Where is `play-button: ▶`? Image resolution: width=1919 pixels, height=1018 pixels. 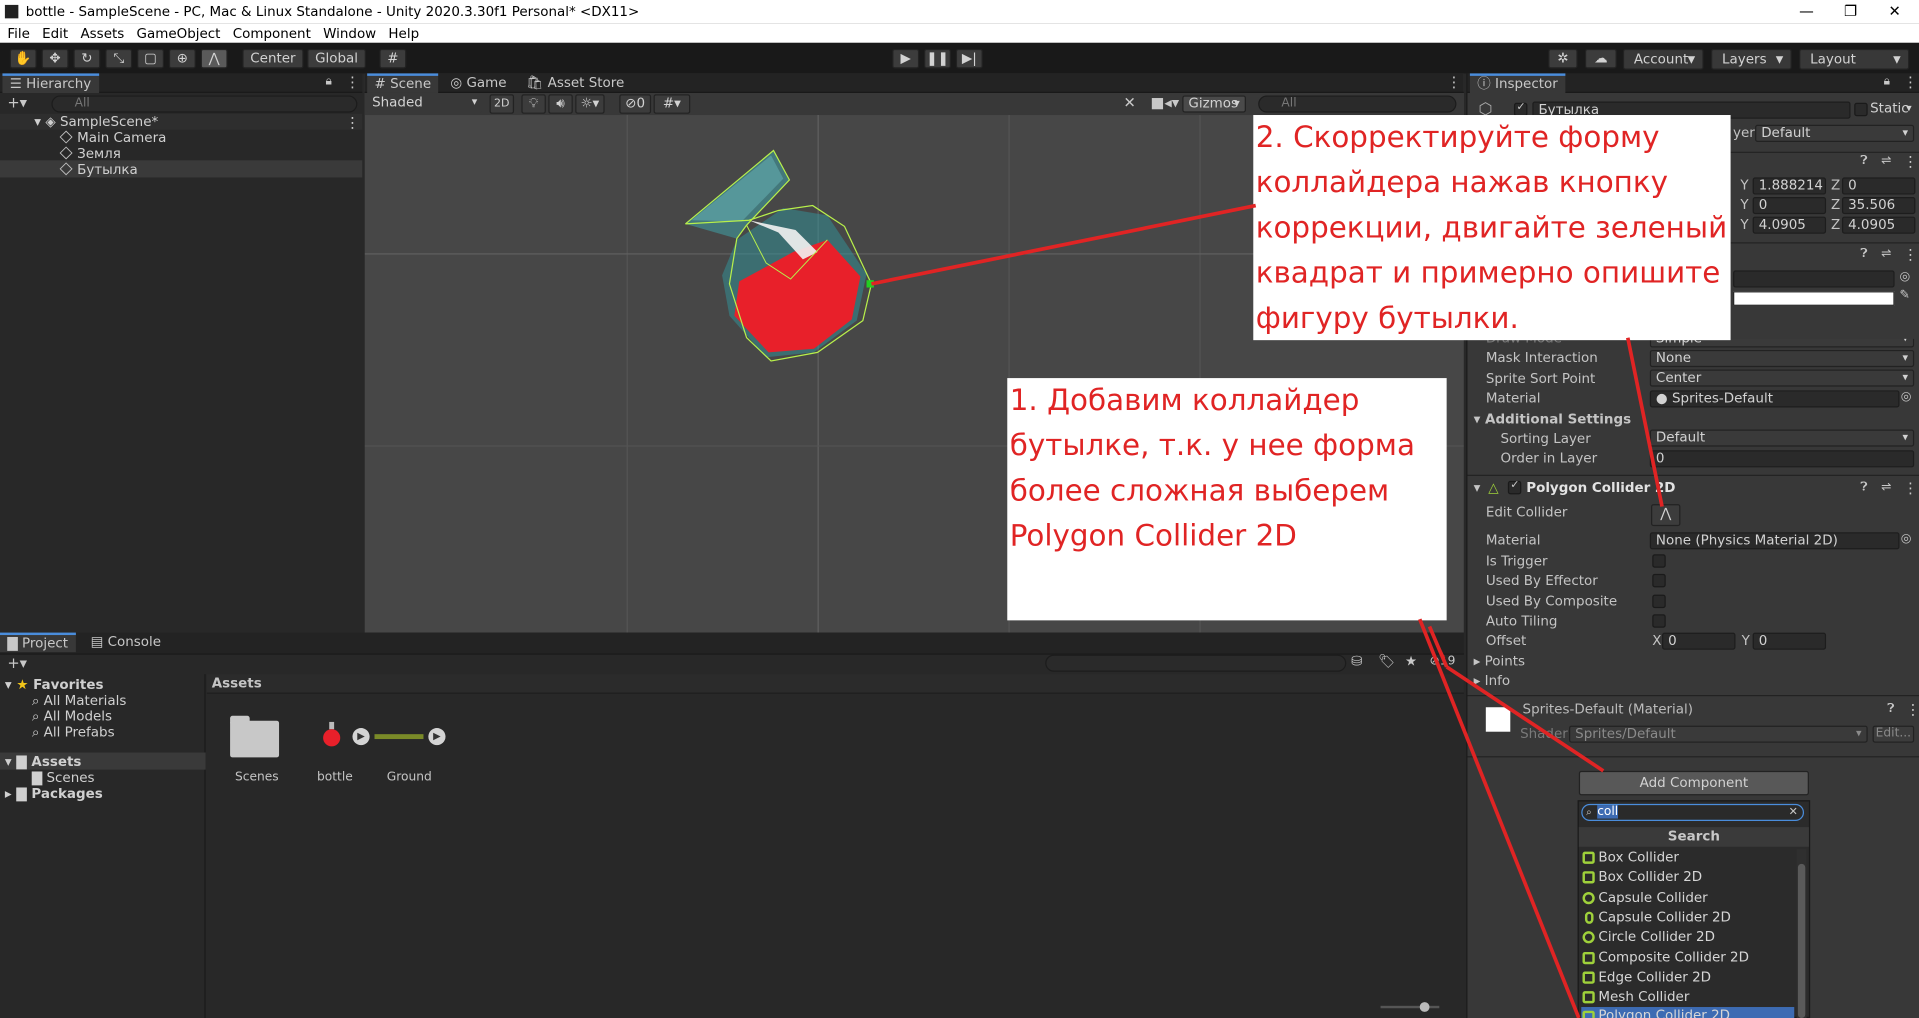
play-button: ▶ is located at coordinates (906, 58).